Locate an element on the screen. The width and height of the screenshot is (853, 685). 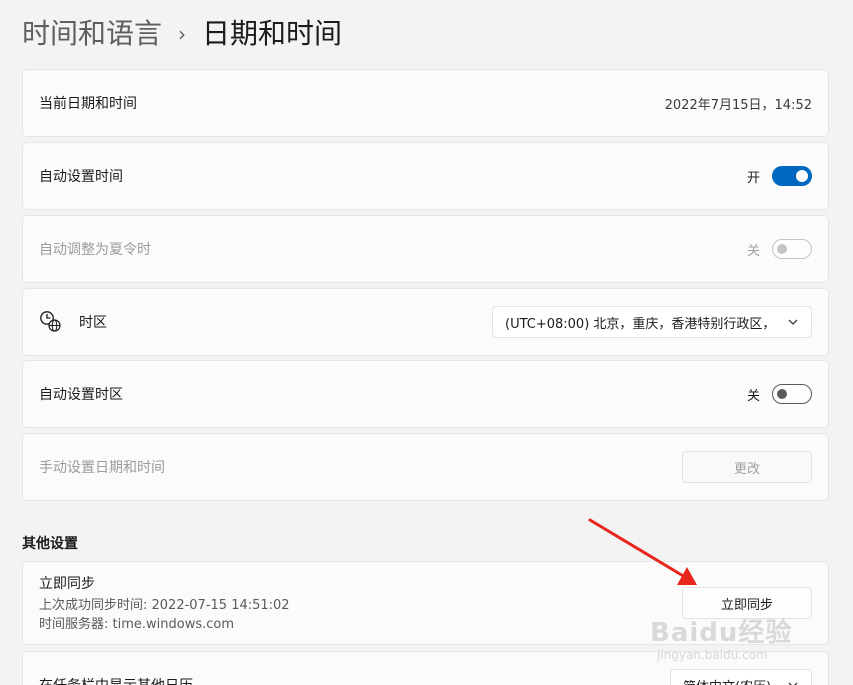
manual-set-label: 手动设置日期和时间 is located at coordinates (102, 468).